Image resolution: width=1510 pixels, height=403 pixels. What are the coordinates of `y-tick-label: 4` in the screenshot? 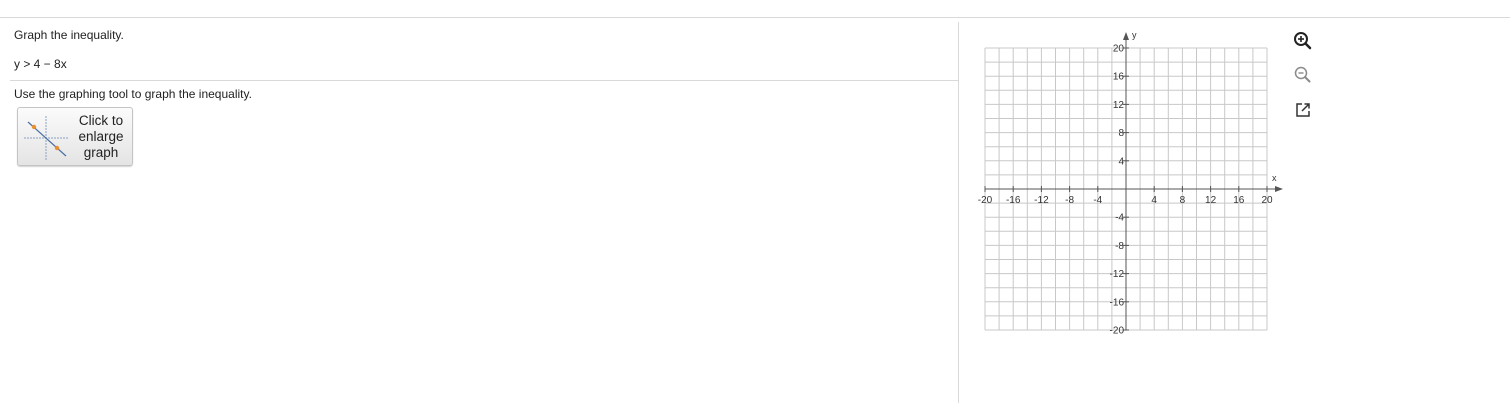 It's located at (1121, 161).